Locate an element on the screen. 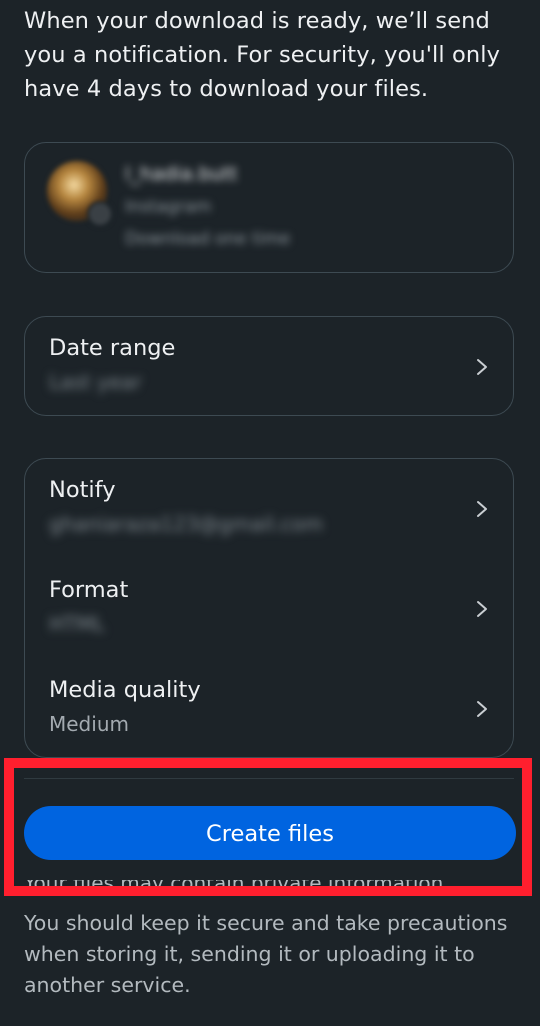 The width and height of the screenshot is (540, 1026). account-download-note: Download one time is located at coordinates (208, 239).